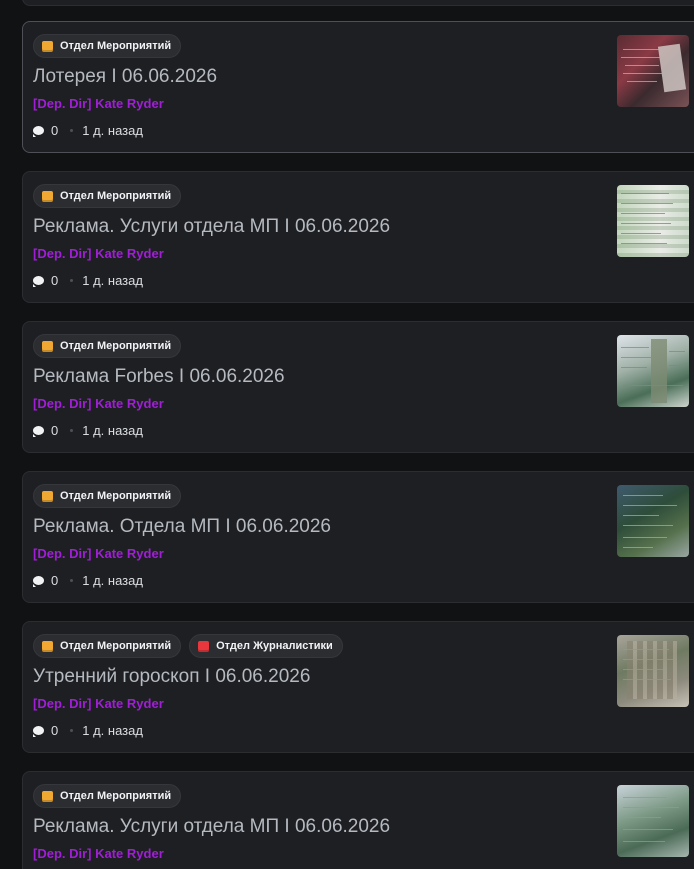  What do you see at coordinates (358, 3) in the screenshot?
I see `forum-post-partial` at bounding box center [358, 3].